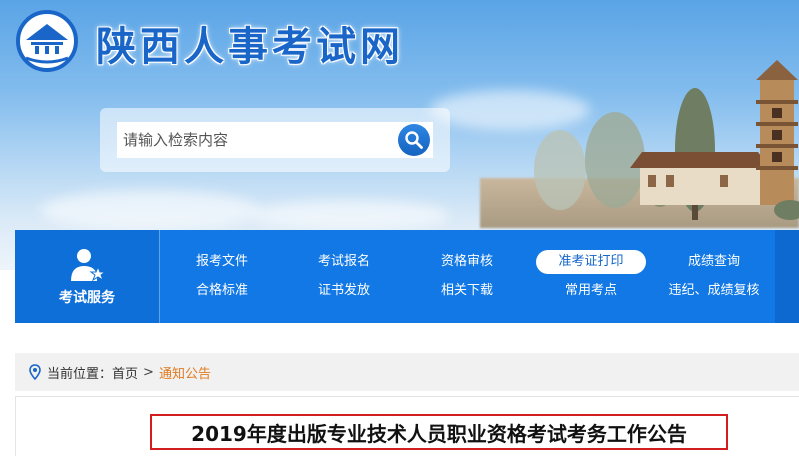 This screenshot has height=456, width=799. Describe the element at coordinates (35, 372) in the screenshot. I see `location-pin-icon` at that location.